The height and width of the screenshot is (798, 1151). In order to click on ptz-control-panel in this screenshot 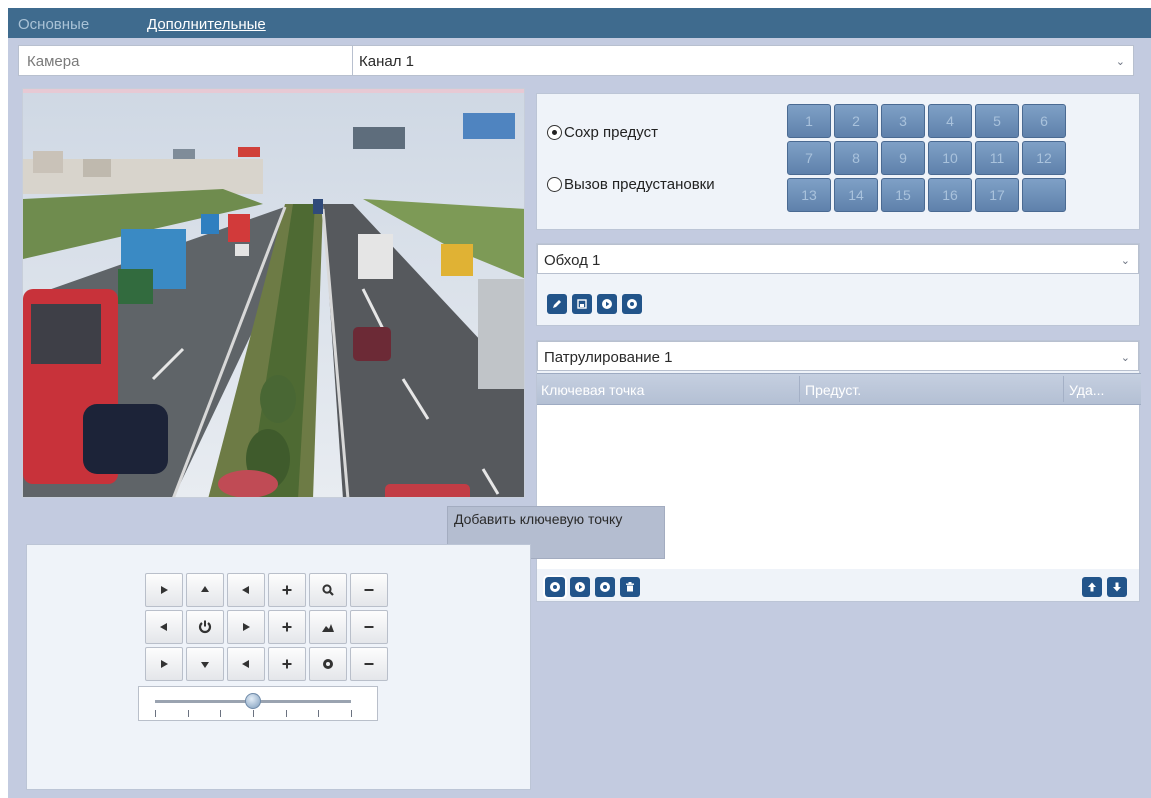, I will do `click(278, 667)`.